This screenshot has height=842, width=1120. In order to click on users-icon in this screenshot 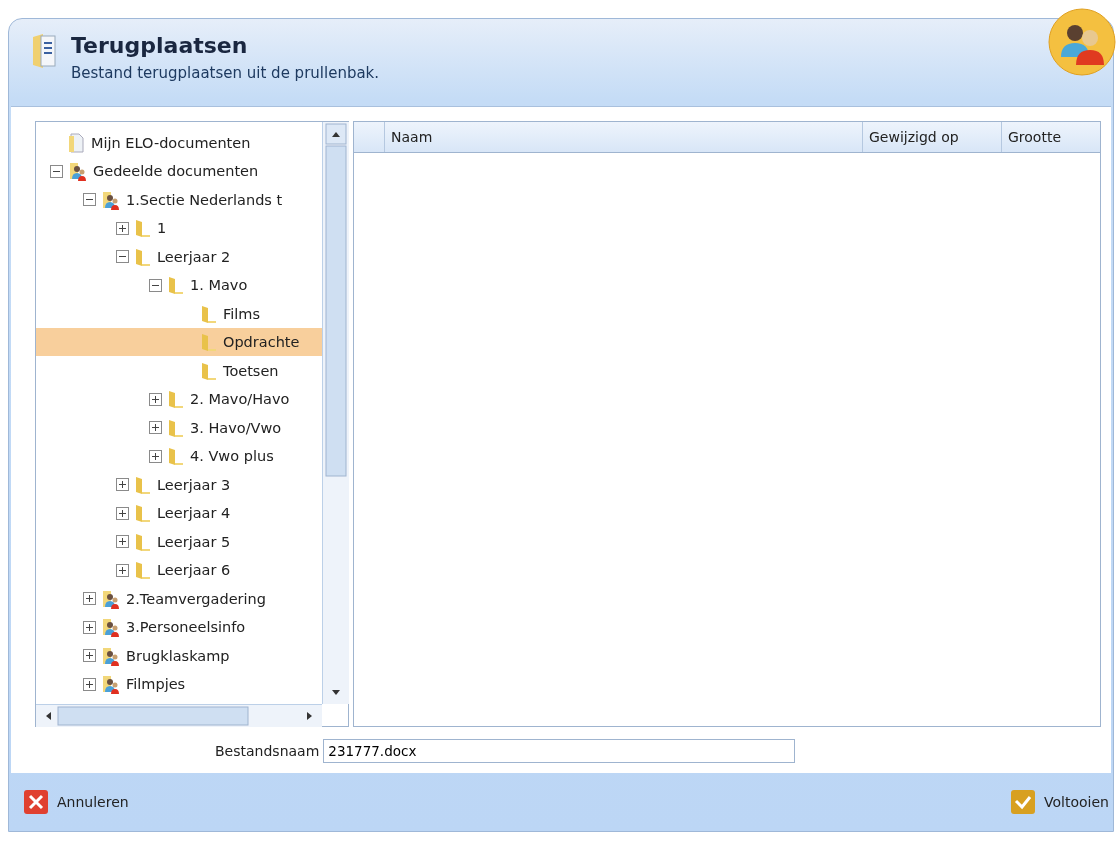, I will do `click(1082, 42)`.